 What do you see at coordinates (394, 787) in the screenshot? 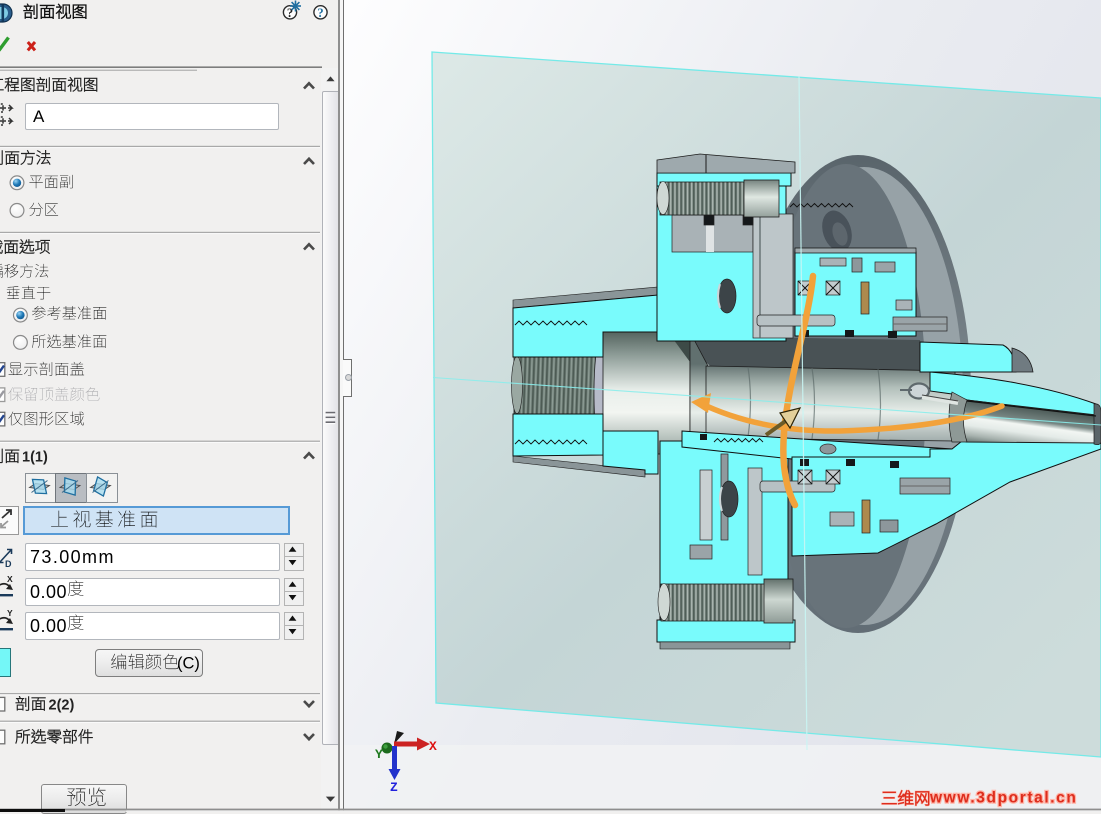
I see `svg-text: Z` at bounding box center [394, 787].